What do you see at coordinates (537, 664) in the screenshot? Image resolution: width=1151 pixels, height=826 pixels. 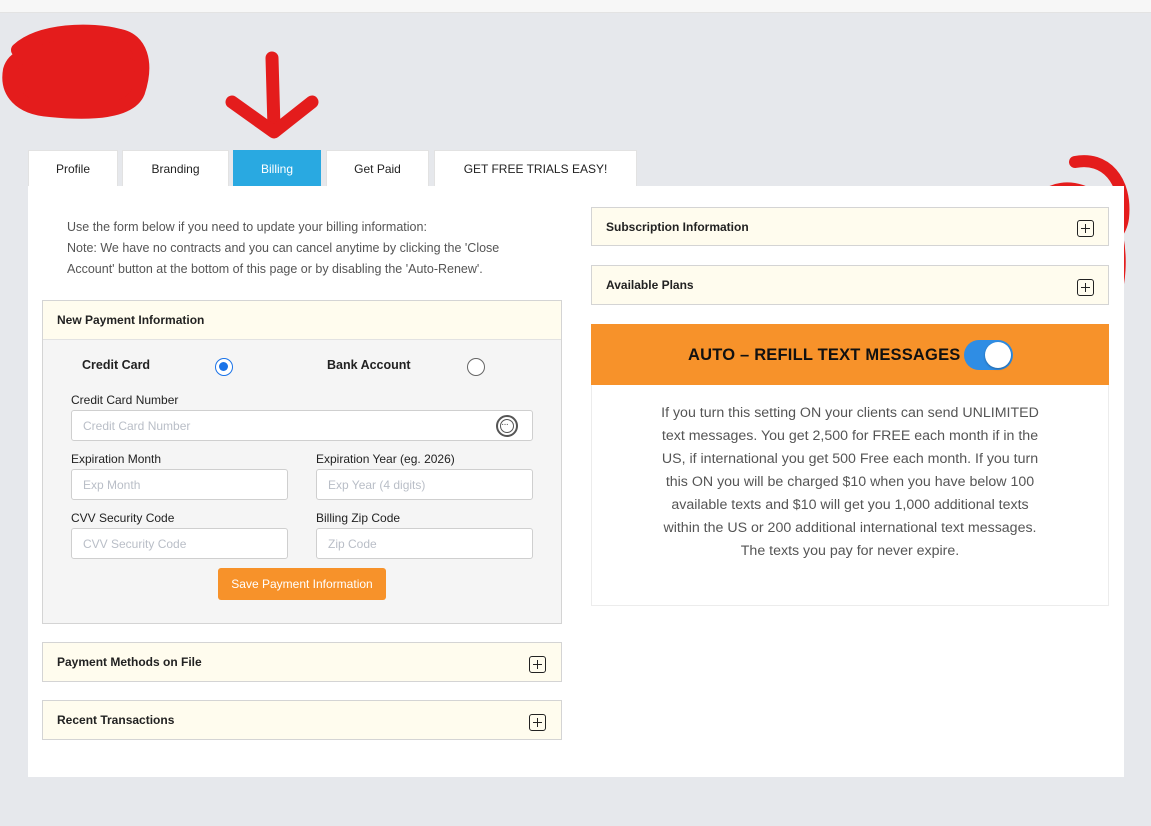 I see `expand-payment-methods-icon` at bounding box center [537, 664].